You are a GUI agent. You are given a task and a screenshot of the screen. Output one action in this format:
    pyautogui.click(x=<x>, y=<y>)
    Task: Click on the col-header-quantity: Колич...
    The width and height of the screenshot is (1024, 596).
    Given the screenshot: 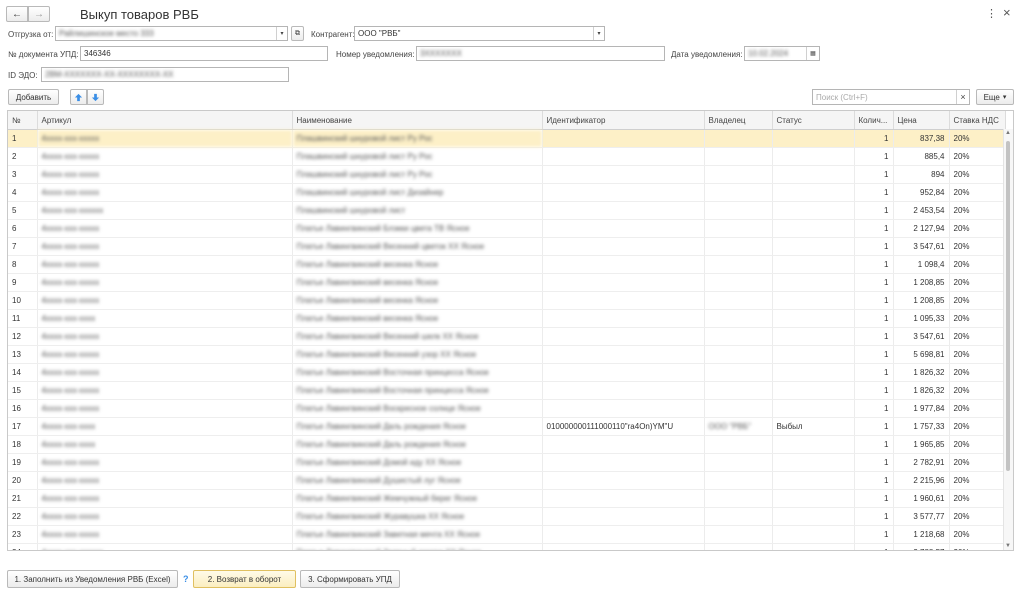 What is the action you would take?
    pyautogui.click(x=874, y=120)
    